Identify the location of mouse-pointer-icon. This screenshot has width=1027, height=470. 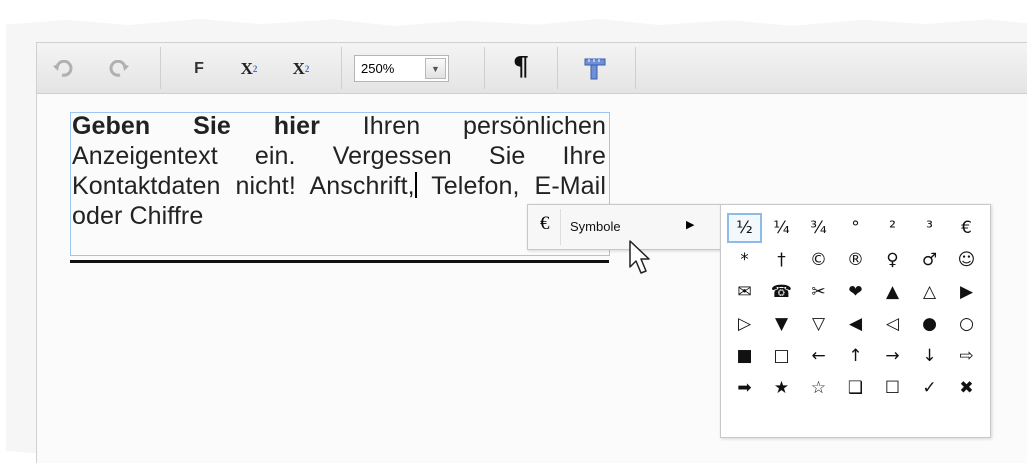
(639, 257).